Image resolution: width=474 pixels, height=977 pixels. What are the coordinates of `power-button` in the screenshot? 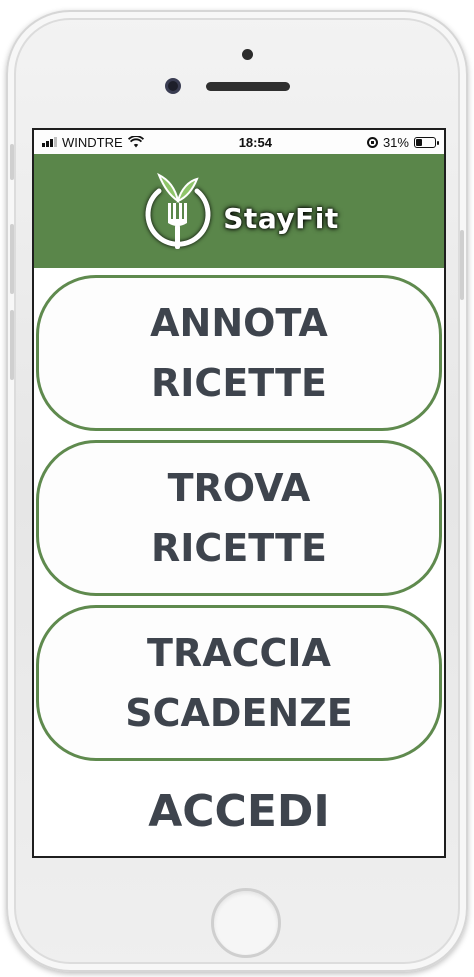 It's located at (462, 265).